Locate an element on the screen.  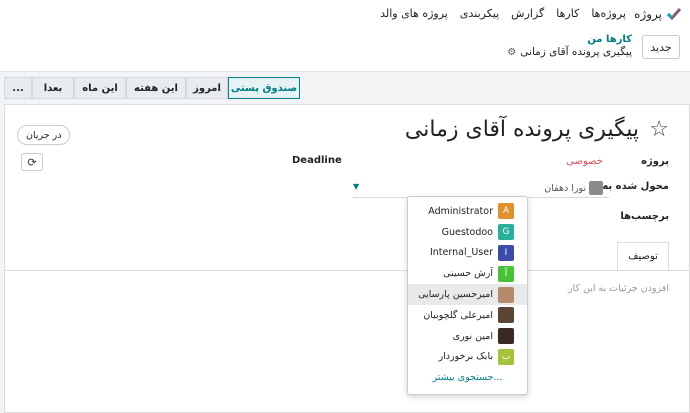
new-button: جدید is located at coordinates (661, 47).